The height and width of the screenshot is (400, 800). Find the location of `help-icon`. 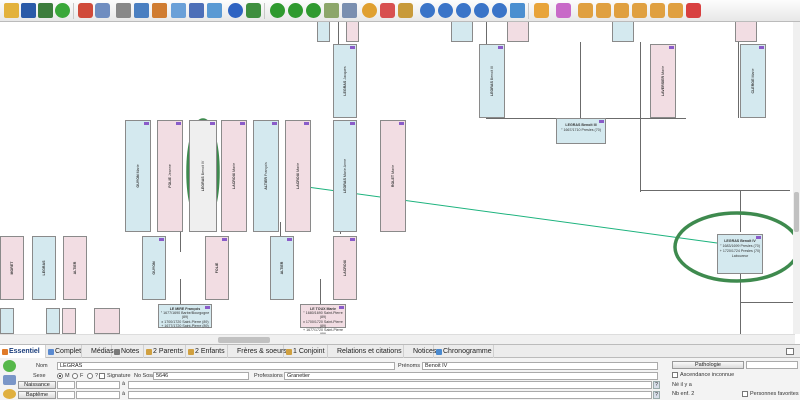

help-icon is located at coordinates (235, 10).